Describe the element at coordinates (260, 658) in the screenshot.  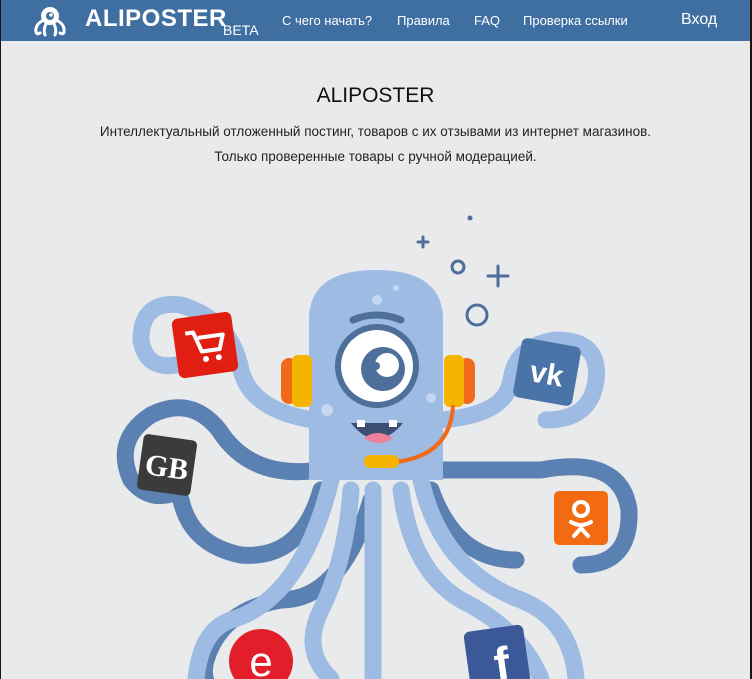
I see `svg-text: e` at that location.